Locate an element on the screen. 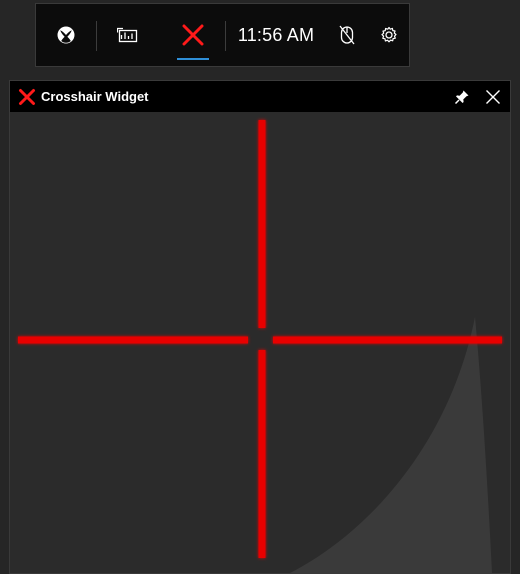  active-tab-indicator is located at coordinates (193, 59).